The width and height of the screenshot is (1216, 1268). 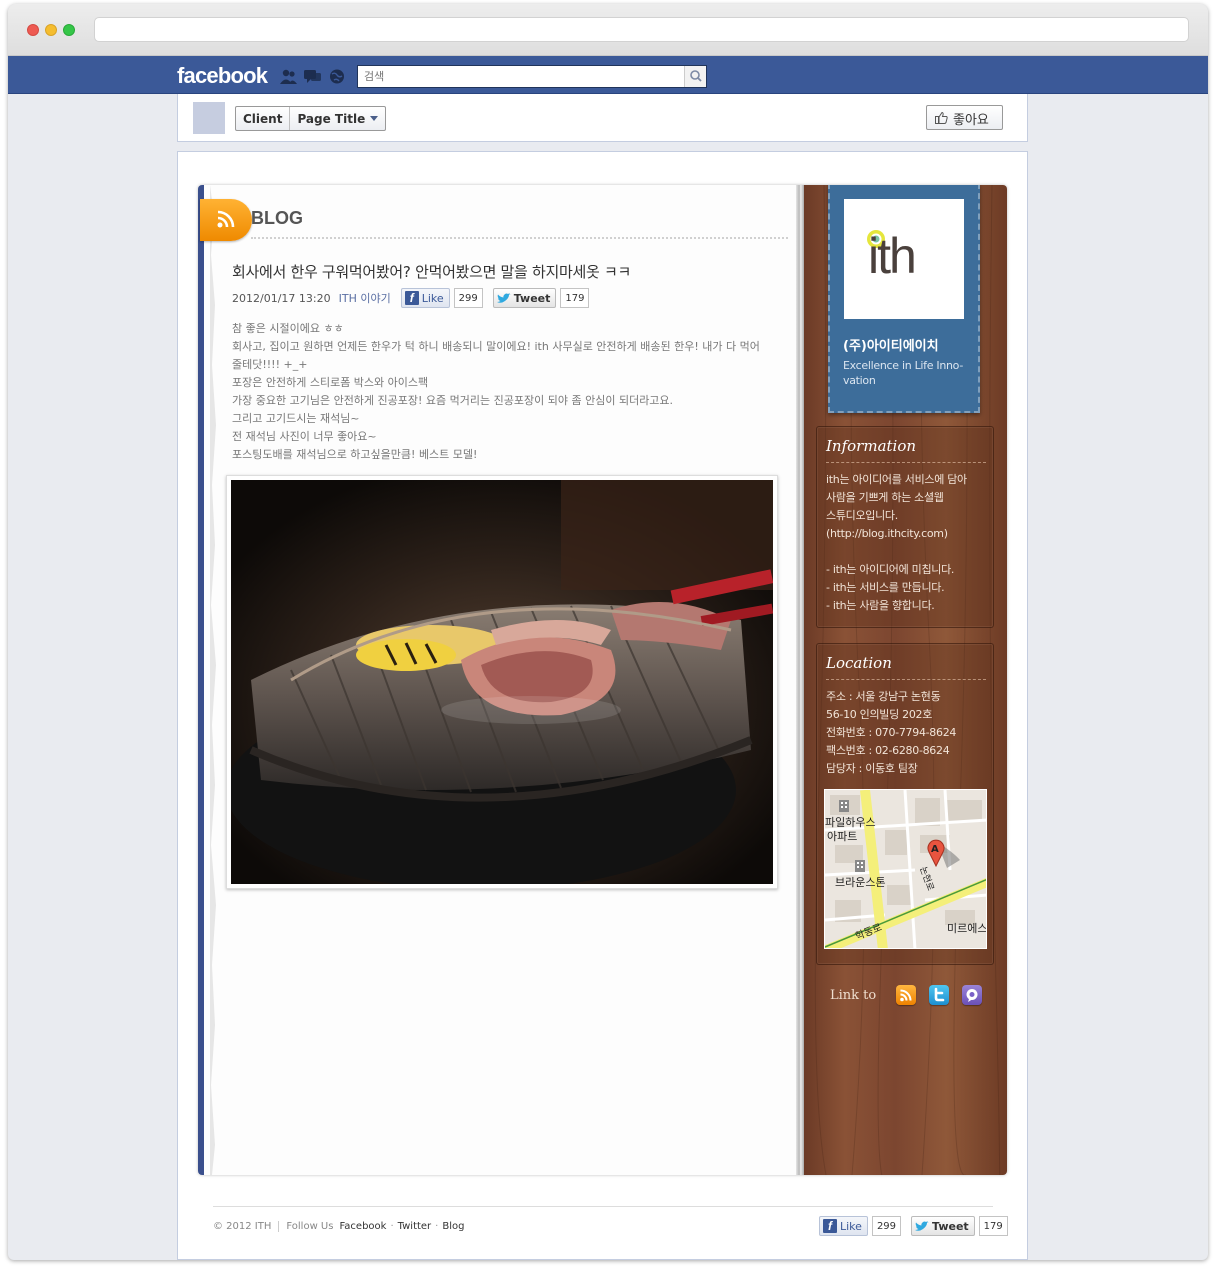 I want to click on post-tweet-button: Tweet, so click(x=524, y=298).